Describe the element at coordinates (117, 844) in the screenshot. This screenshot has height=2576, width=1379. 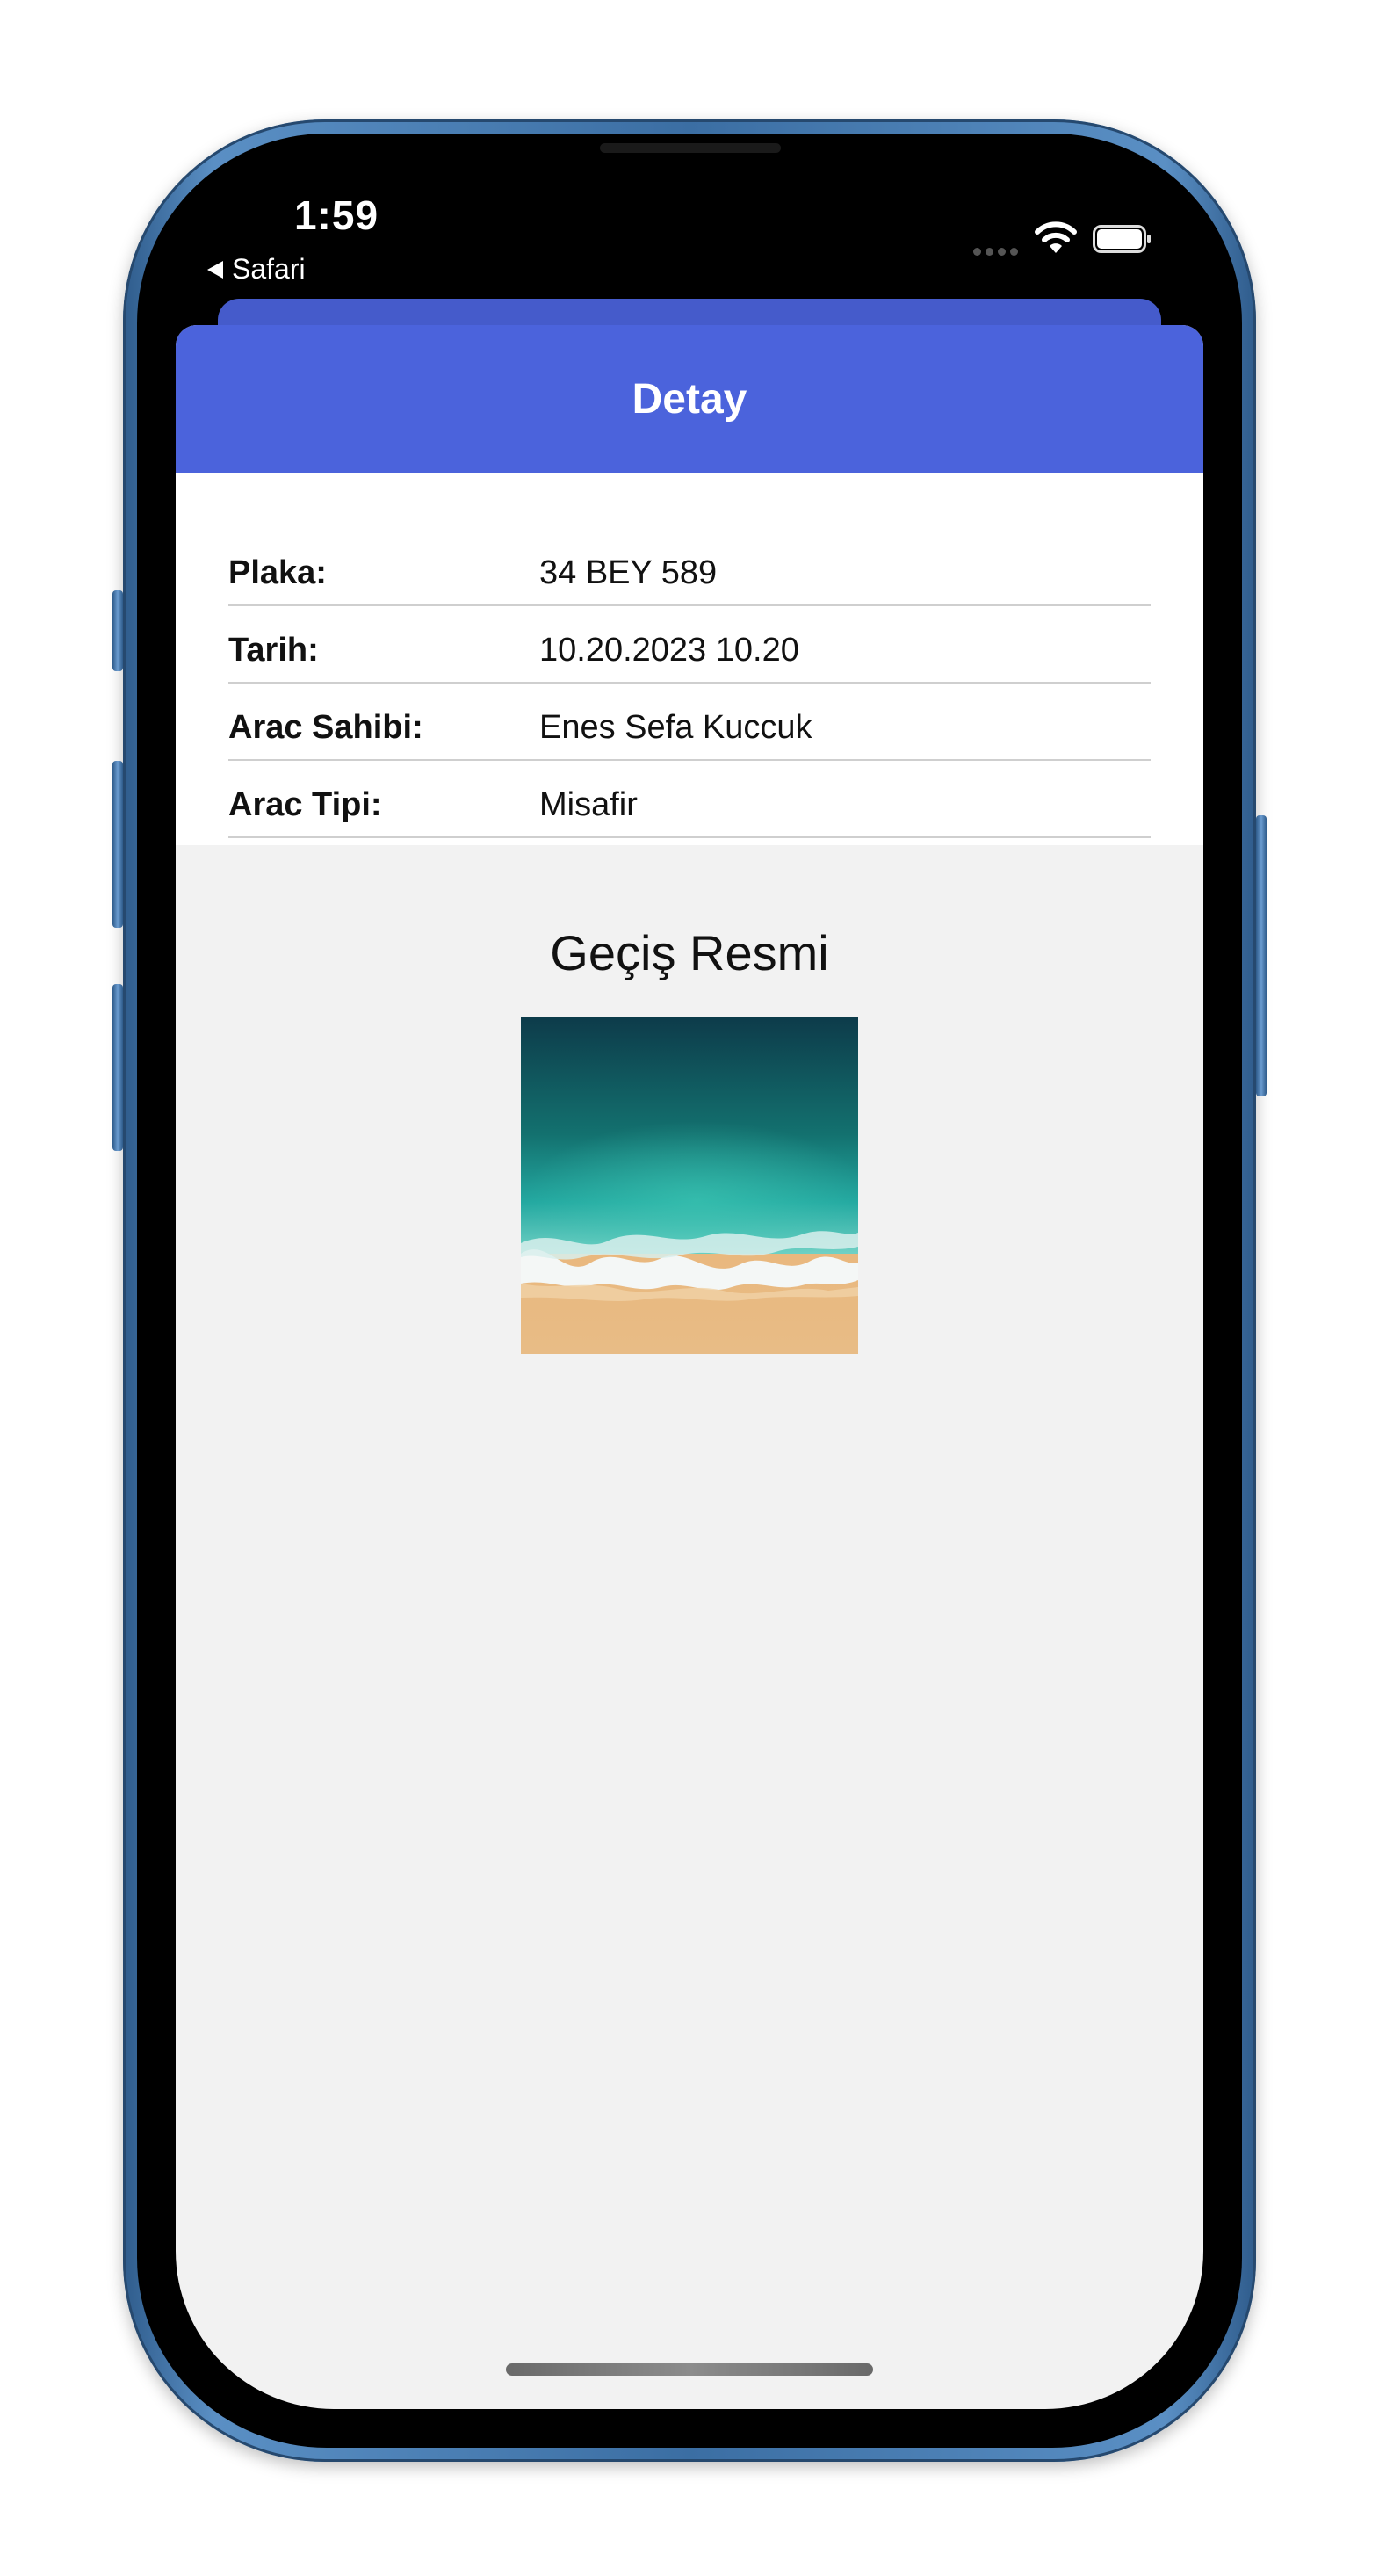
I see `volume-up-button` at that location.